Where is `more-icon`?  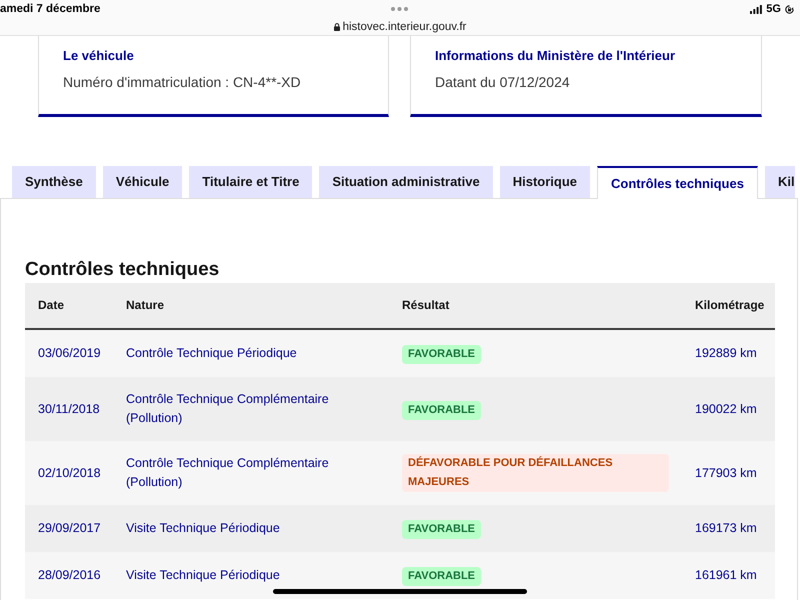 more-icon is located at coordinates (399, 9).